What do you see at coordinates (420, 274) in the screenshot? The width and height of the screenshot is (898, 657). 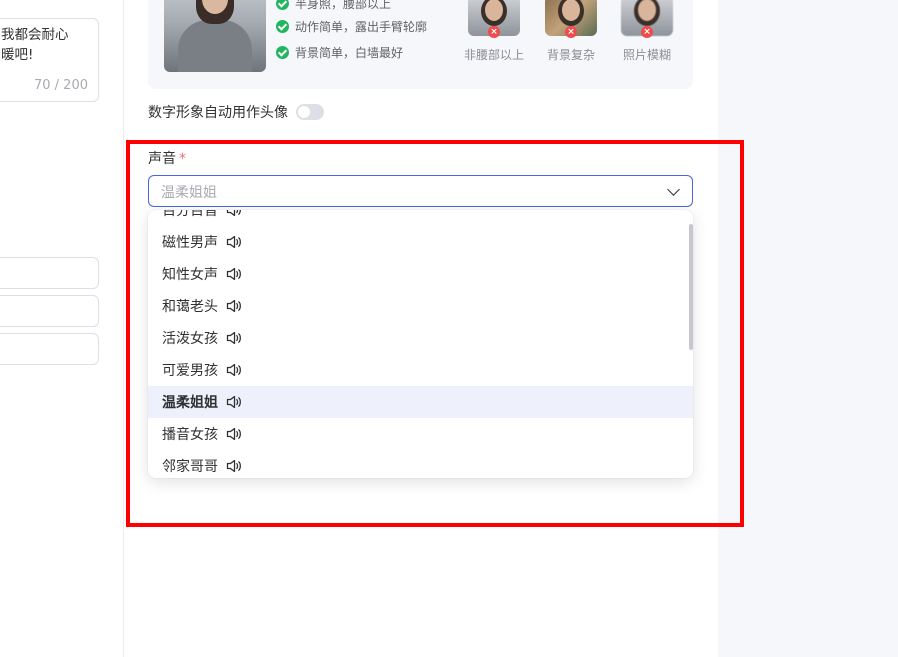 I see `voice-option: 知性女声` at bounding box center [420, 274].